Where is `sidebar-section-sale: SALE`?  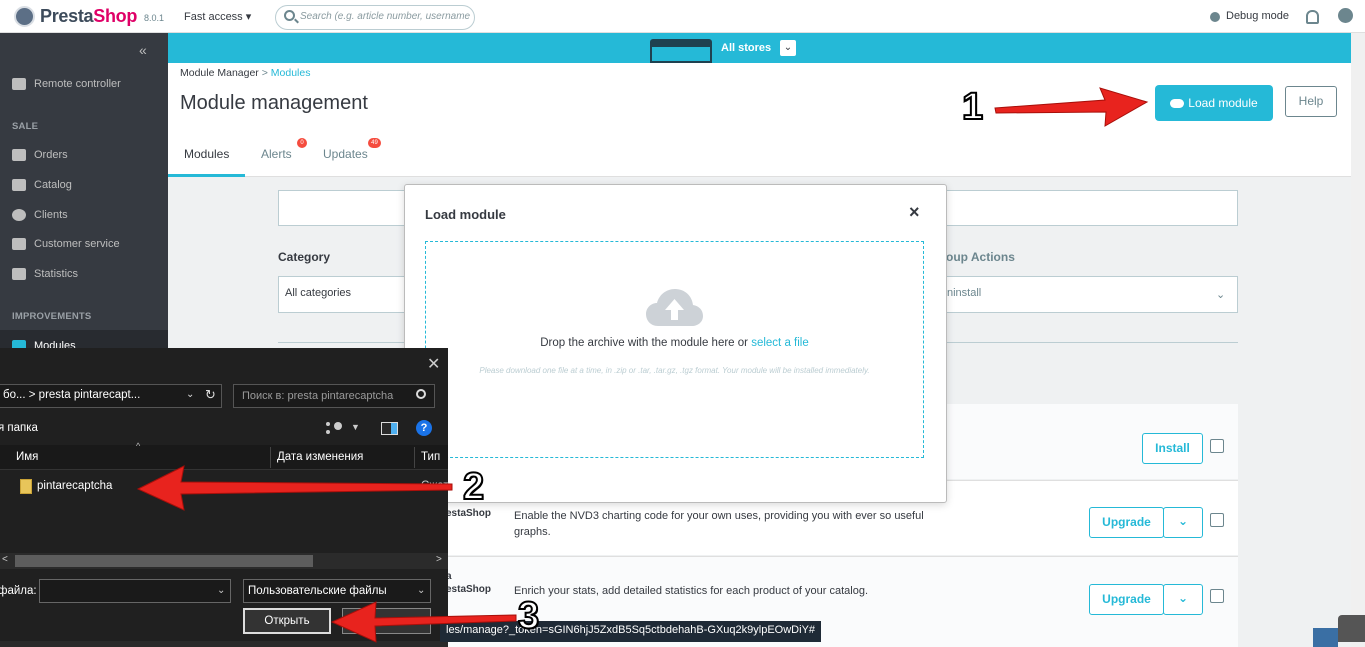
sidebar-section-sale: SALE is located at coordinates (25, 126).